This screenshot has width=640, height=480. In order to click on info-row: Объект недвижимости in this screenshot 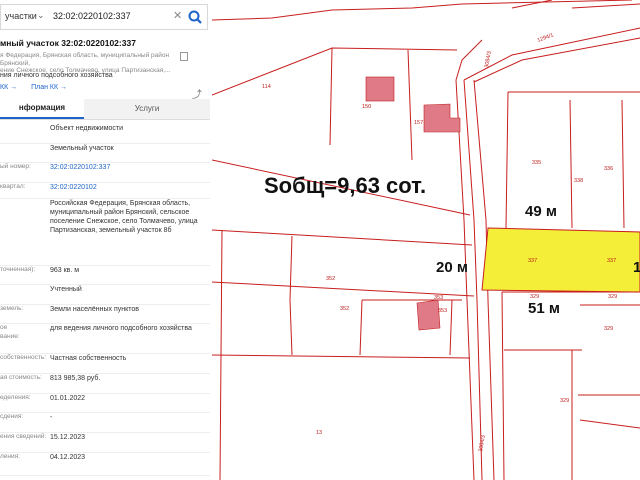, I will do `click(105, 134)`.